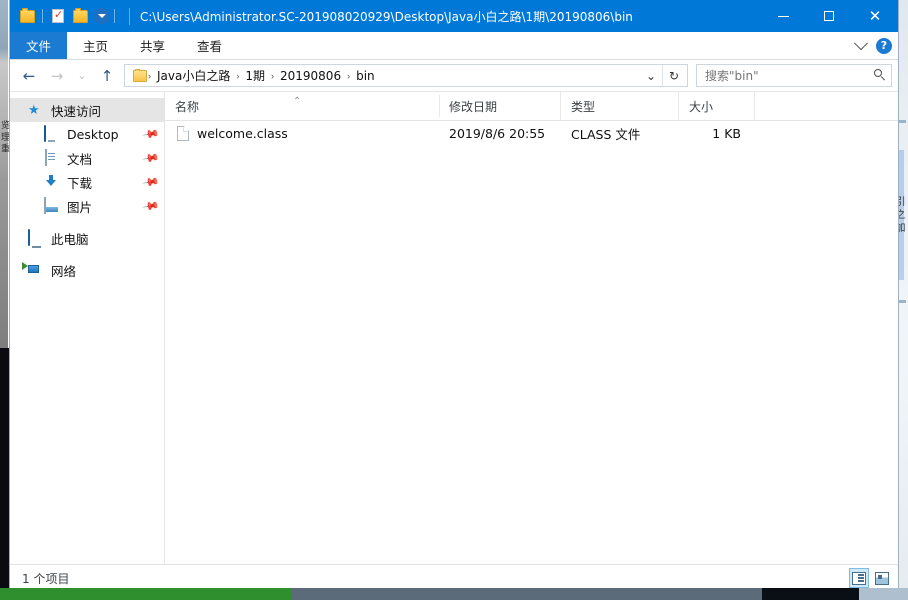 Image resolution: width=908 pixels, height=600 pixels. I want to click on window-controls: ✕, so click(829, 16).